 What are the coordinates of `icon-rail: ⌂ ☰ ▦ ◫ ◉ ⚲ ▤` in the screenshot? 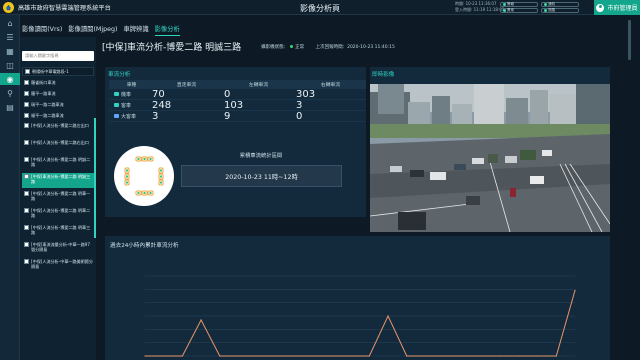 It's located at (10, 187).